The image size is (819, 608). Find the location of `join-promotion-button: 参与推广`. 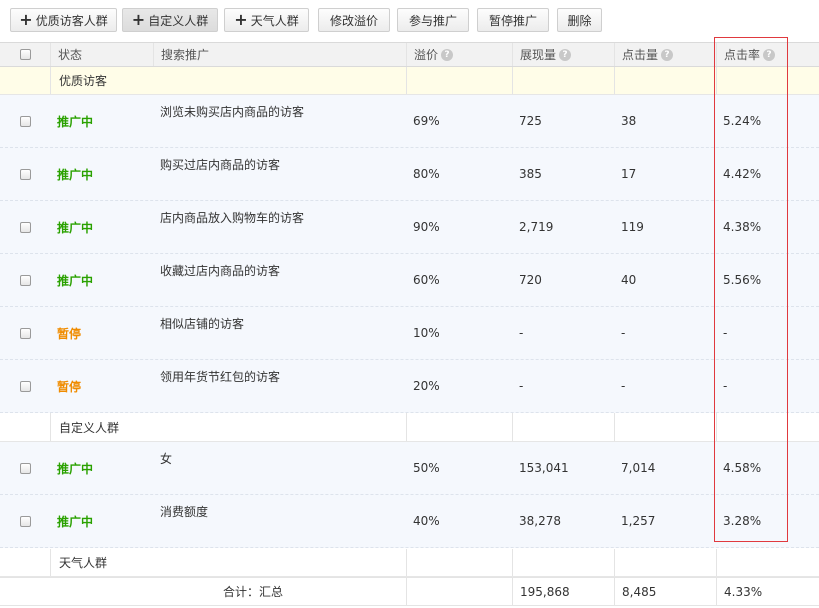

join-promotion-button: 参与推广 is located at coordinates (433, 20).